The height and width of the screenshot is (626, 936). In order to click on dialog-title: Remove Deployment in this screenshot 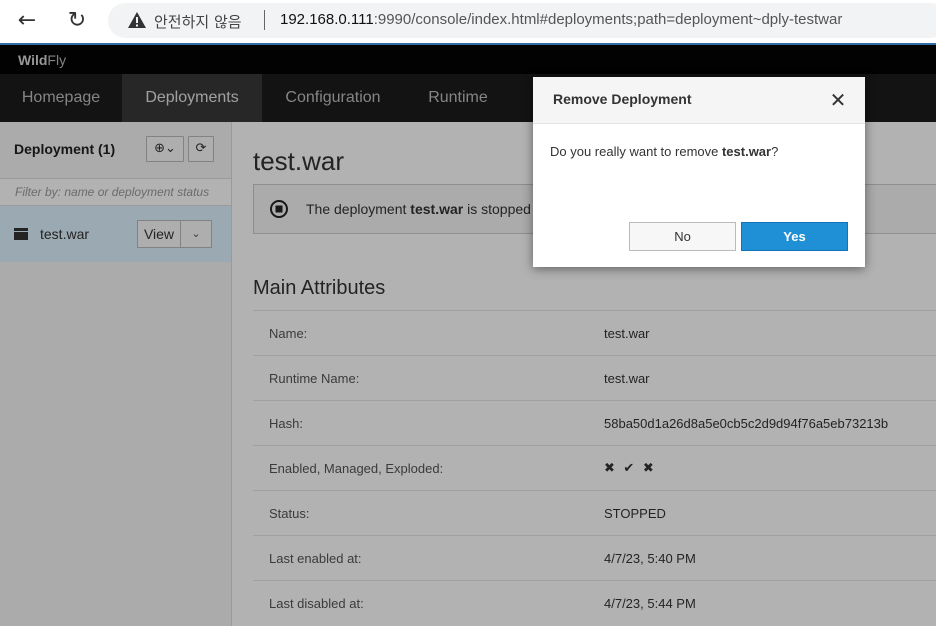, I will do `click(622, 99)`.